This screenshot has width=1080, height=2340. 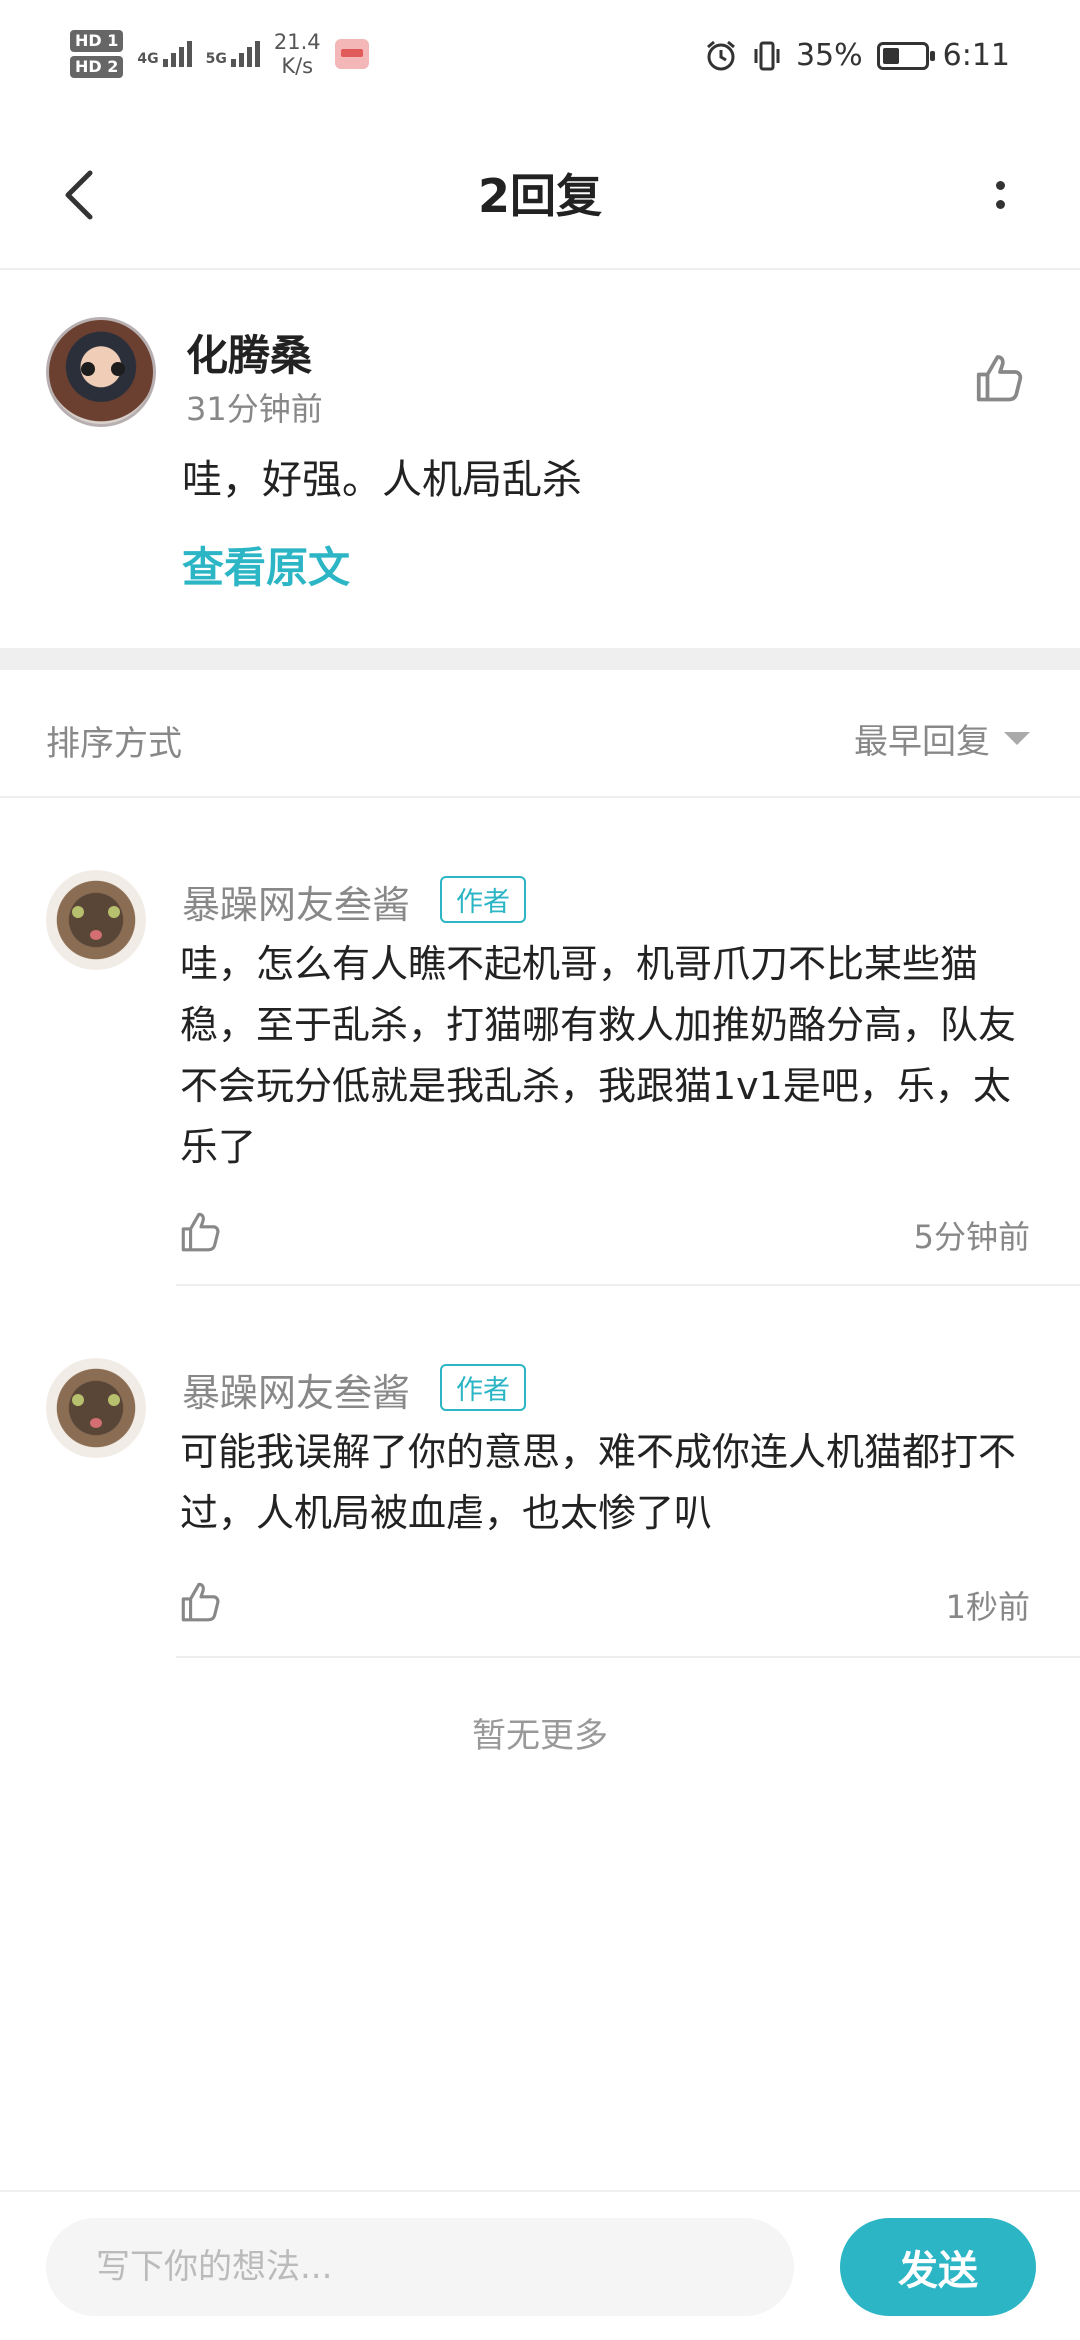 What do you see at coordinates (905, 55) in the screenshot?
I see `battery-icon` at bounding box center [905, 55].